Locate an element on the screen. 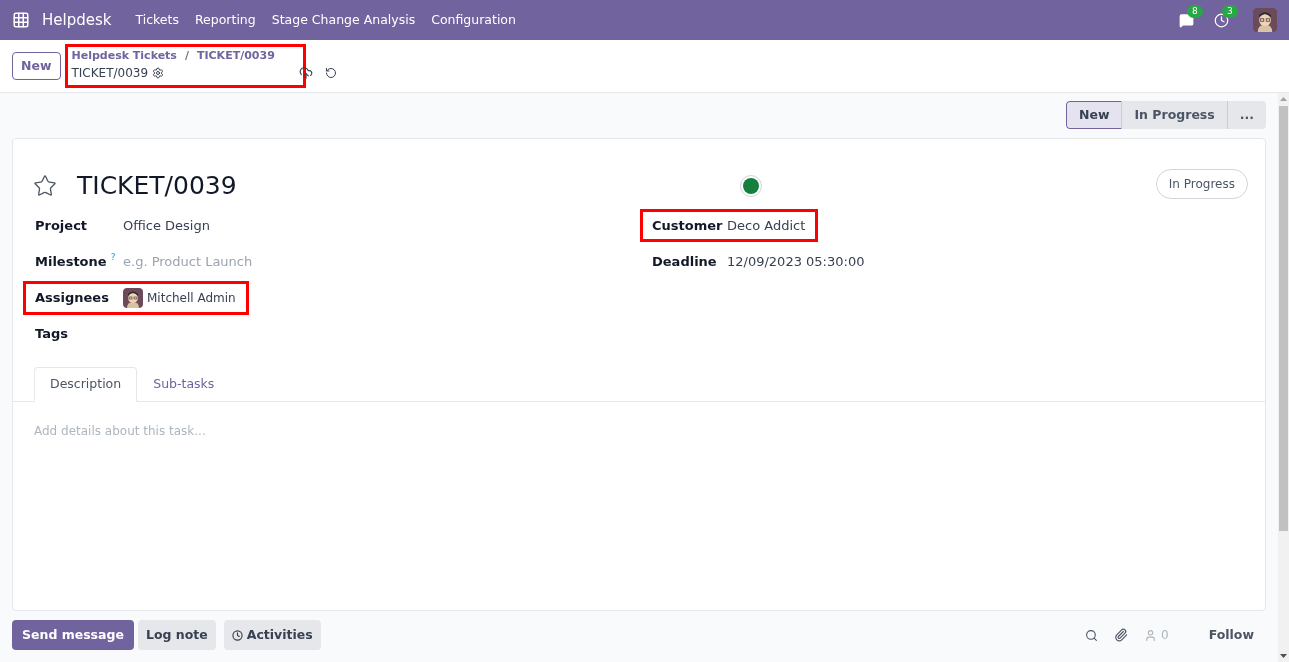 The width and height of the screenshot is (1289, 662). ticket-title: TICKET/0039 is located at coordinates (157, 186).